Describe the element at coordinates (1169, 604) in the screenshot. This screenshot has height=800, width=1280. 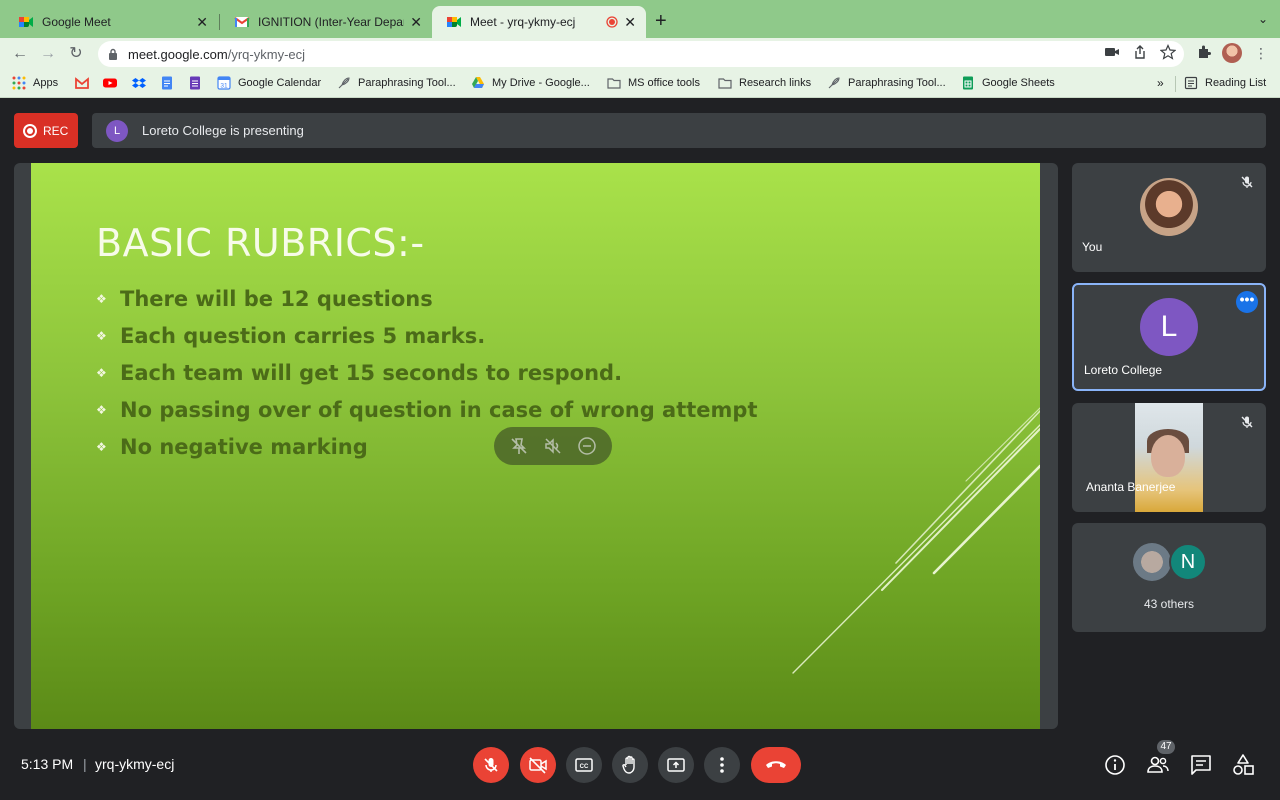
I see `others-count-label: 43 others` at that location.